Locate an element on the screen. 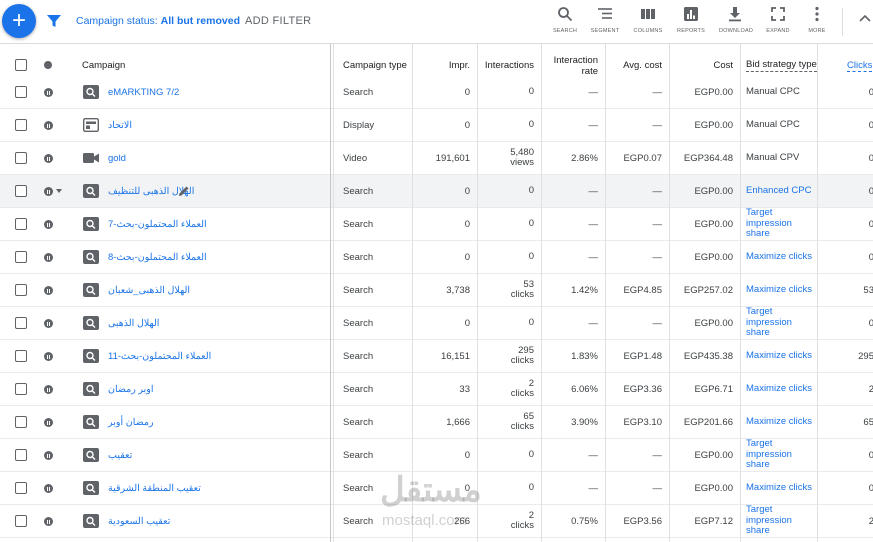 This screenshot has width=873, height=542. add-campaign-button: + is located at coordinates (19, 21).